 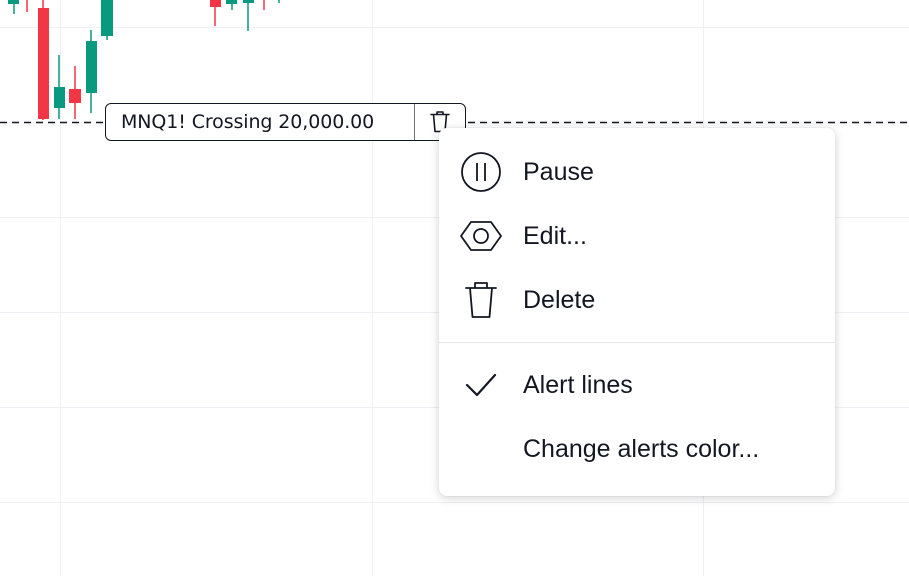 What do you see at coordinates (248, 122) in the screenshot?
I see `alert-label-text: MNQ1! Crossing 20,000.00` at bounding box center [248, 122].